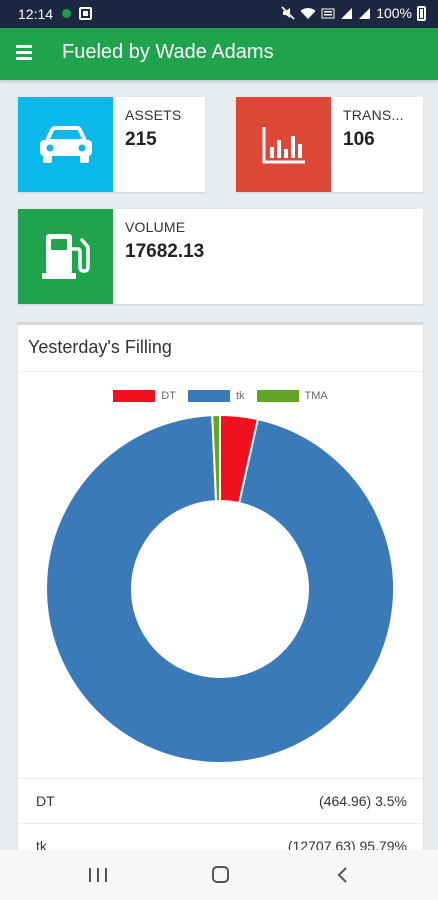 The width and height of the screenshot is (438, 900). Describe the element at coordinates (155, 227) in the screenshot. I see `volume-label: VOLUME` at that location.